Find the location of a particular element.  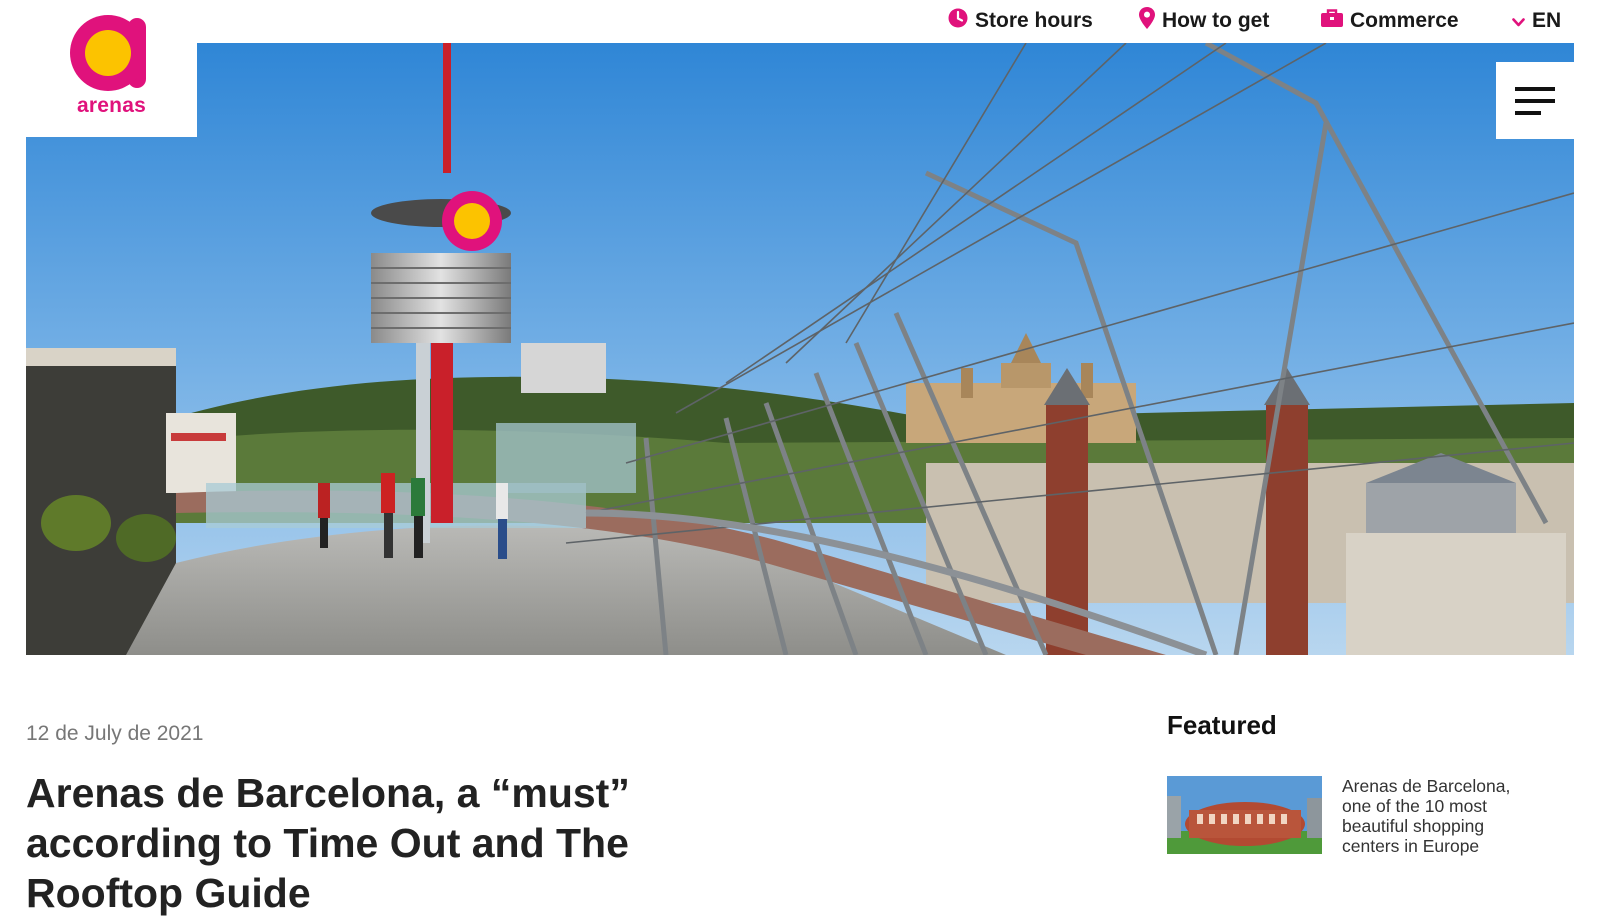

hamburger-menu-icon is located at coordinates (1535, 100).